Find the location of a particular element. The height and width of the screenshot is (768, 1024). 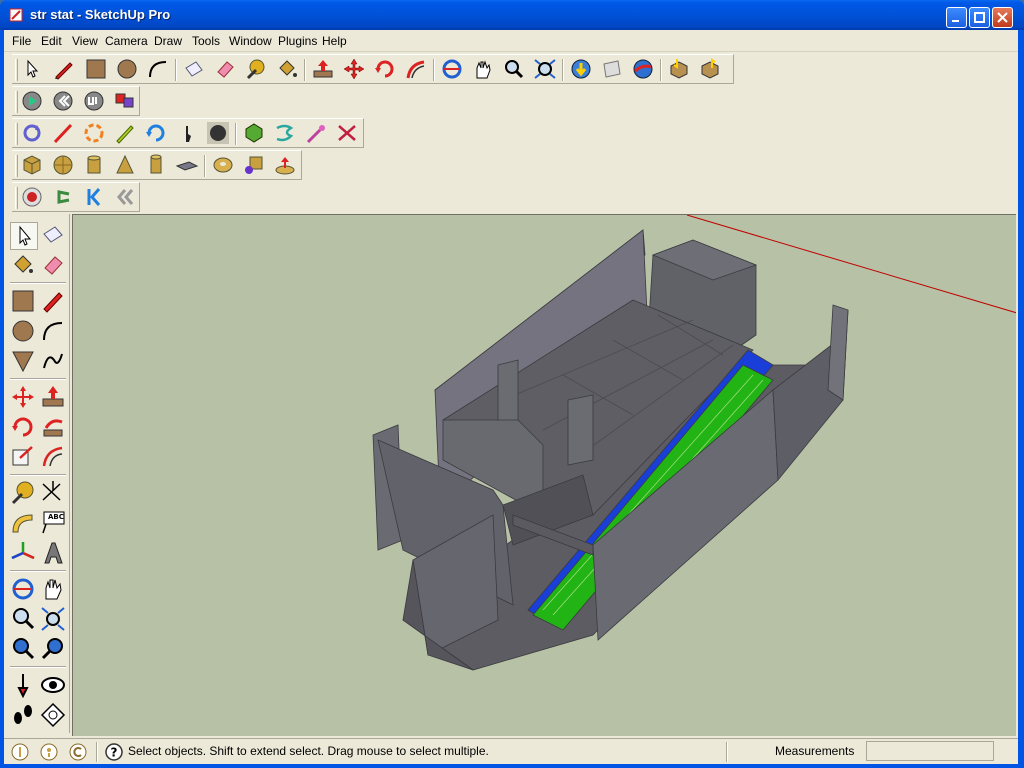

left-orbit-button is located at coordinates (24, 590).